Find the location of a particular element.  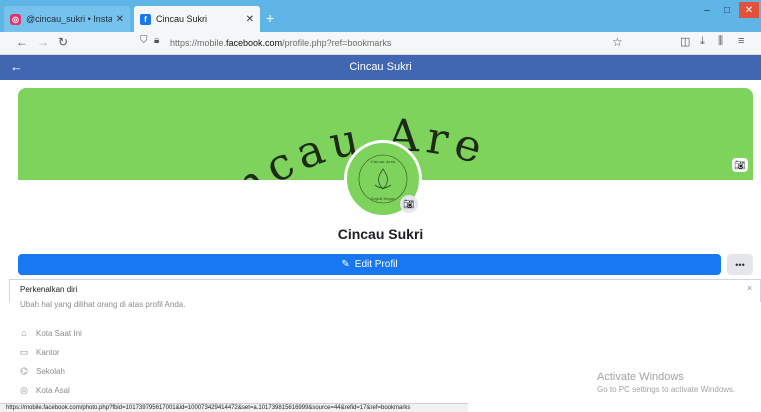

download-icon: ⤓ is located at coordinates (702, 41).